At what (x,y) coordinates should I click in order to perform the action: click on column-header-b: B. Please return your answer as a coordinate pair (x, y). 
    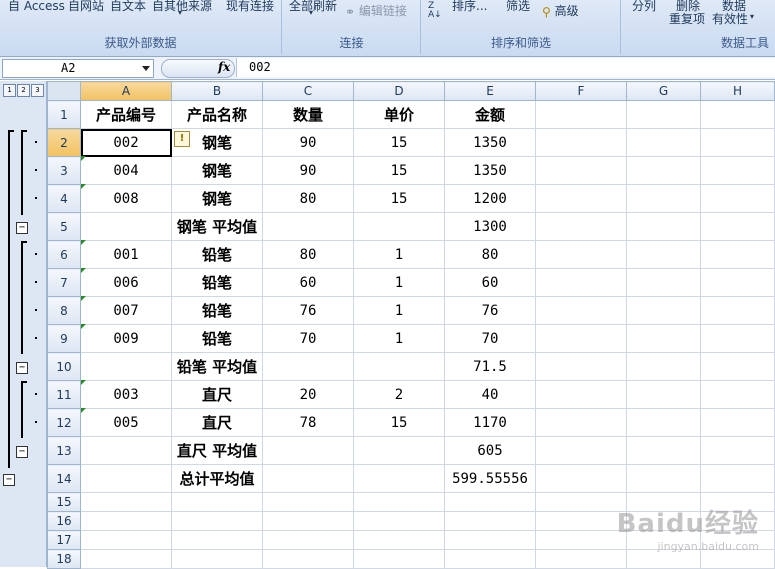
    Looking at the image, I should click on (217, 91).